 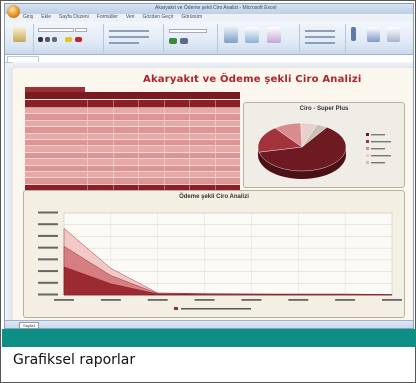 I want to click on sort-filter-icon, so click(x=373, y=34).